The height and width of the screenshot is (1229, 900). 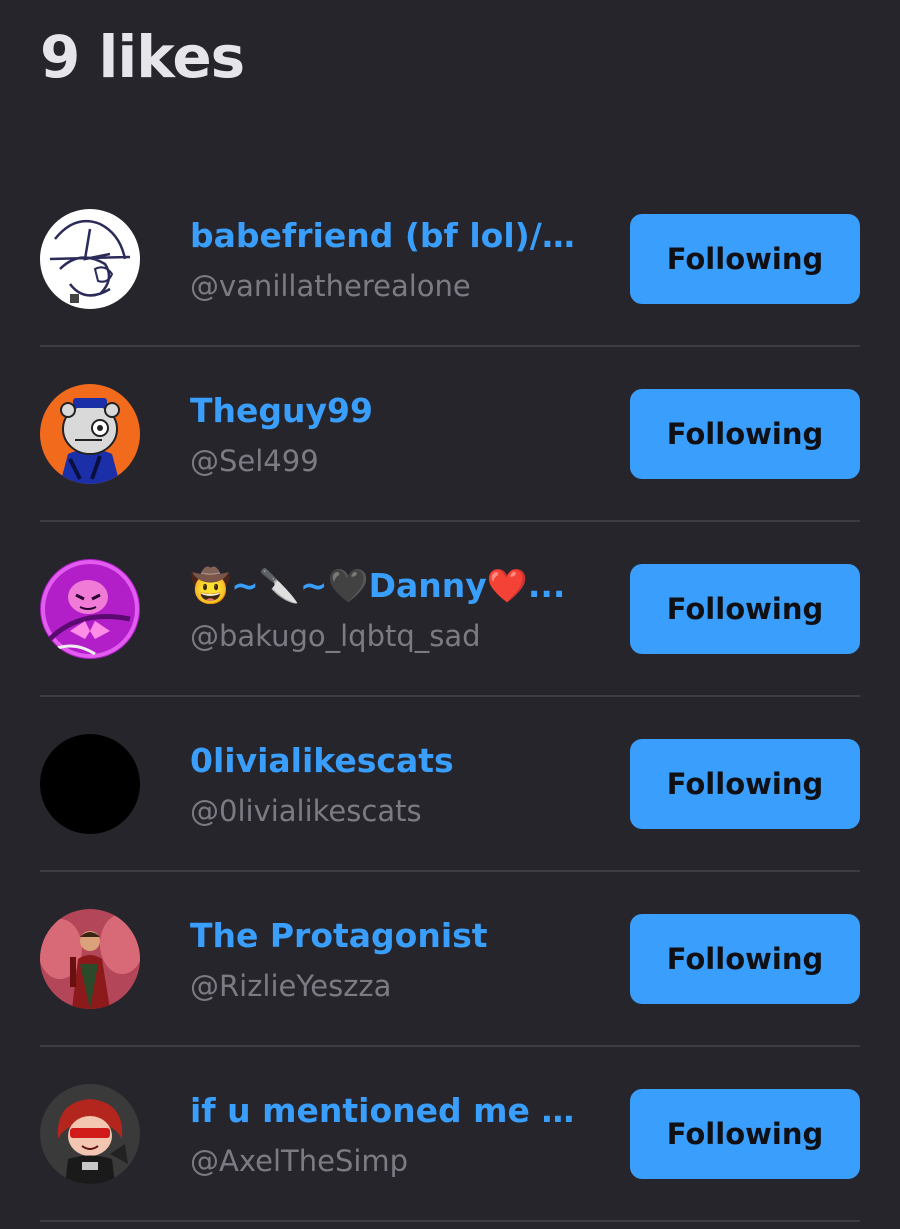 I want to click on user-handle: @RizlieYeszza, so click(x=291, y=986).